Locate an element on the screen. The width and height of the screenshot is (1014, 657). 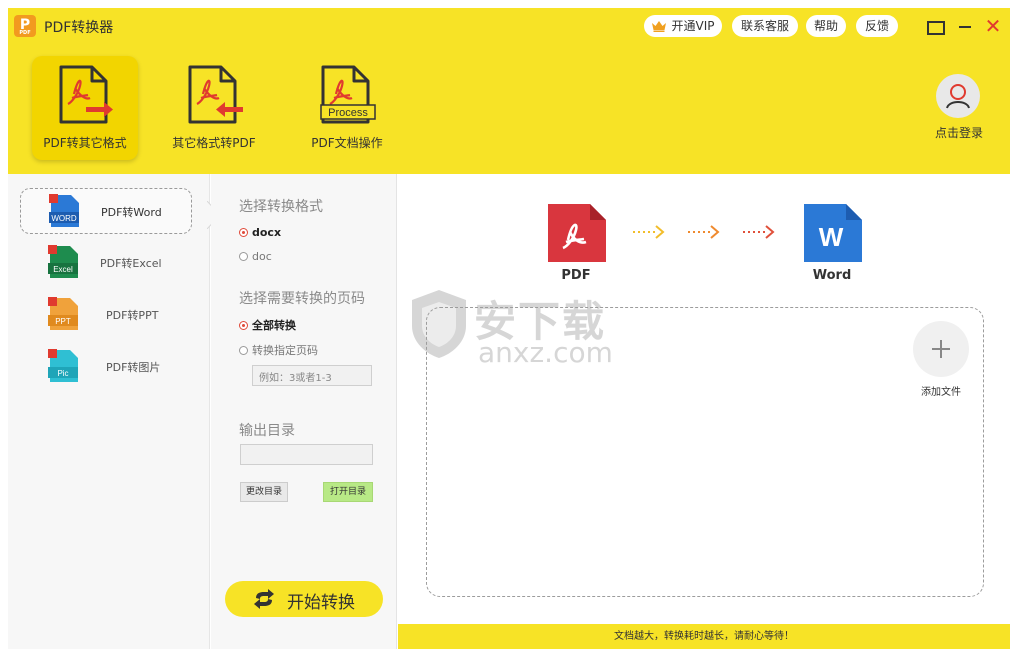
add-file-button: 添加文件 is located at coordinates (941, 361).